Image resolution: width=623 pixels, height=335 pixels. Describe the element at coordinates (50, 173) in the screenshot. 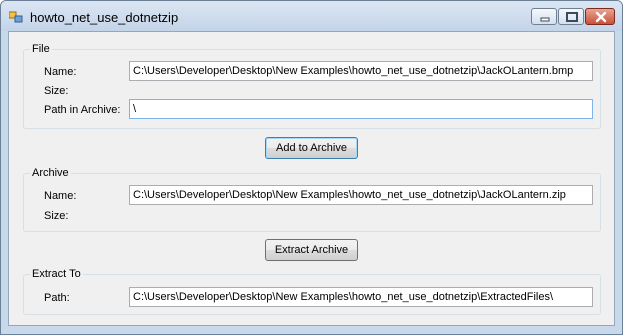

I see `archive-group-title: Archive` at that location.